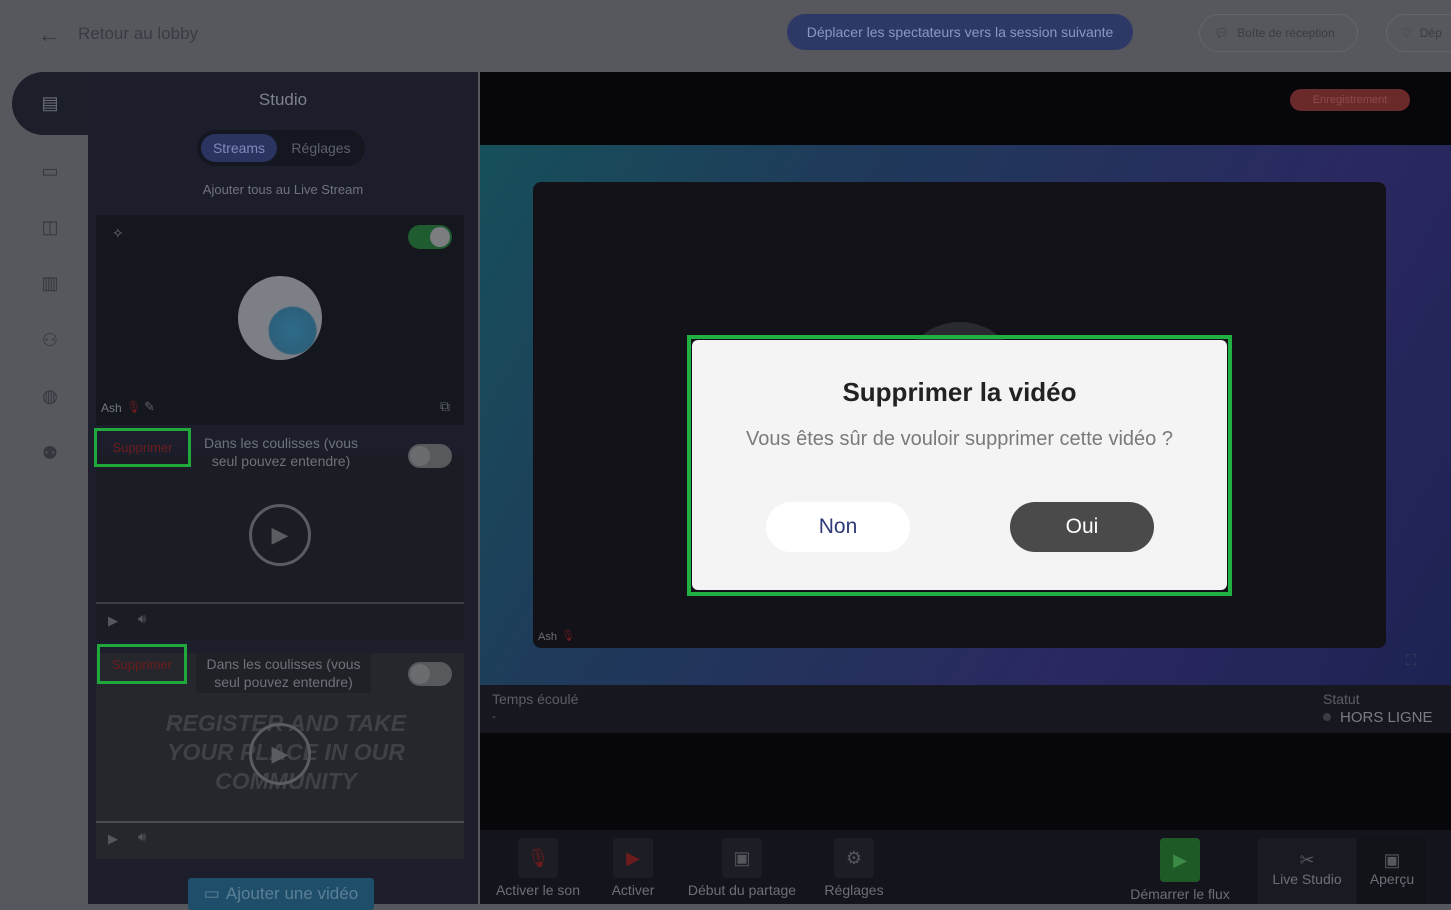 The width and height of the screenshot is (1451, 910). Describe the element at coordinates (494, 716) in the screenshot. I see `elapsed-value: -` at that location.